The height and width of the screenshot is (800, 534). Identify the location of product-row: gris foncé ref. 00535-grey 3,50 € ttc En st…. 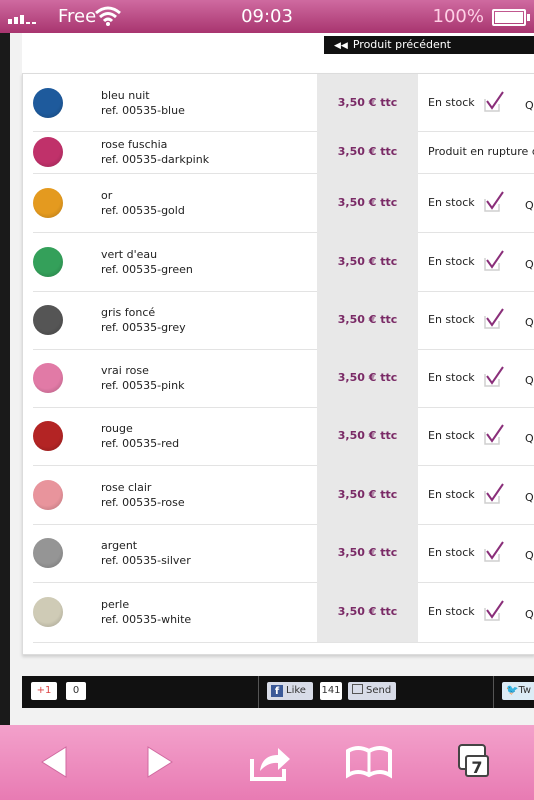
(283, 320).